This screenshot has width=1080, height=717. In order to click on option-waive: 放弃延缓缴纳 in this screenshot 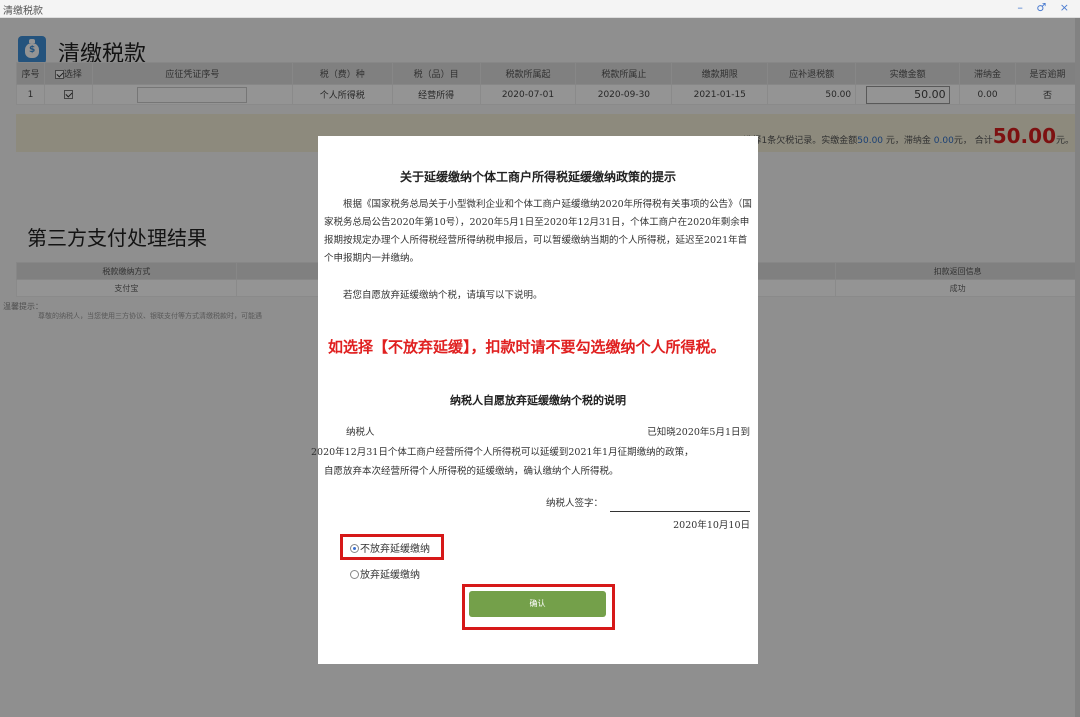, I will do `click(385, 573)`.